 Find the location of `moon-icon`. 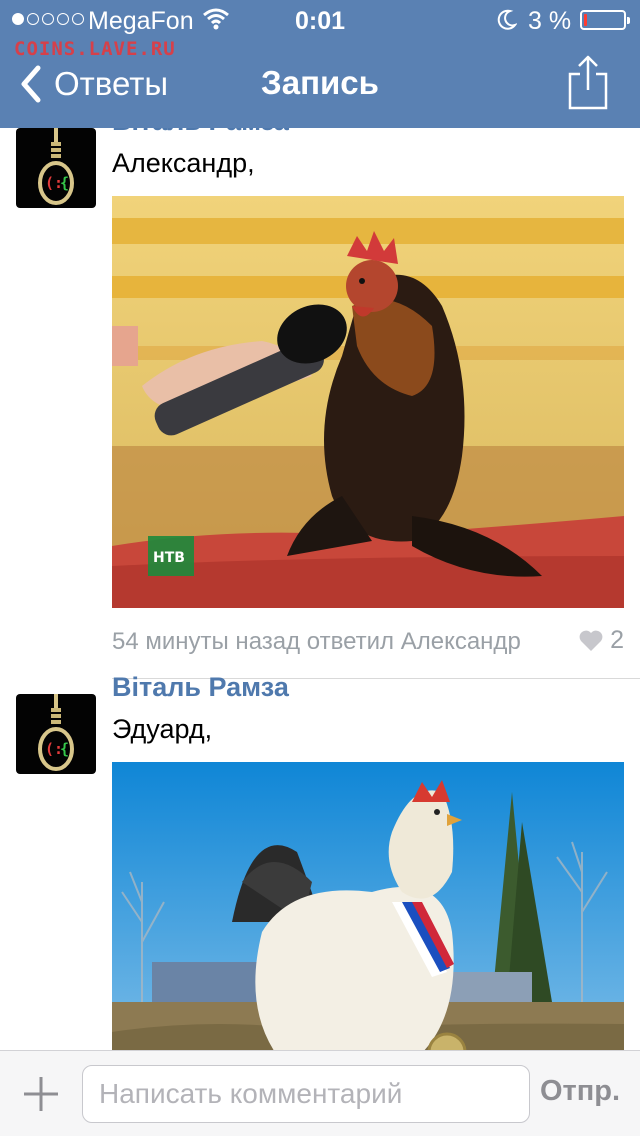

moon-icon is located at coordinates (507, 19).